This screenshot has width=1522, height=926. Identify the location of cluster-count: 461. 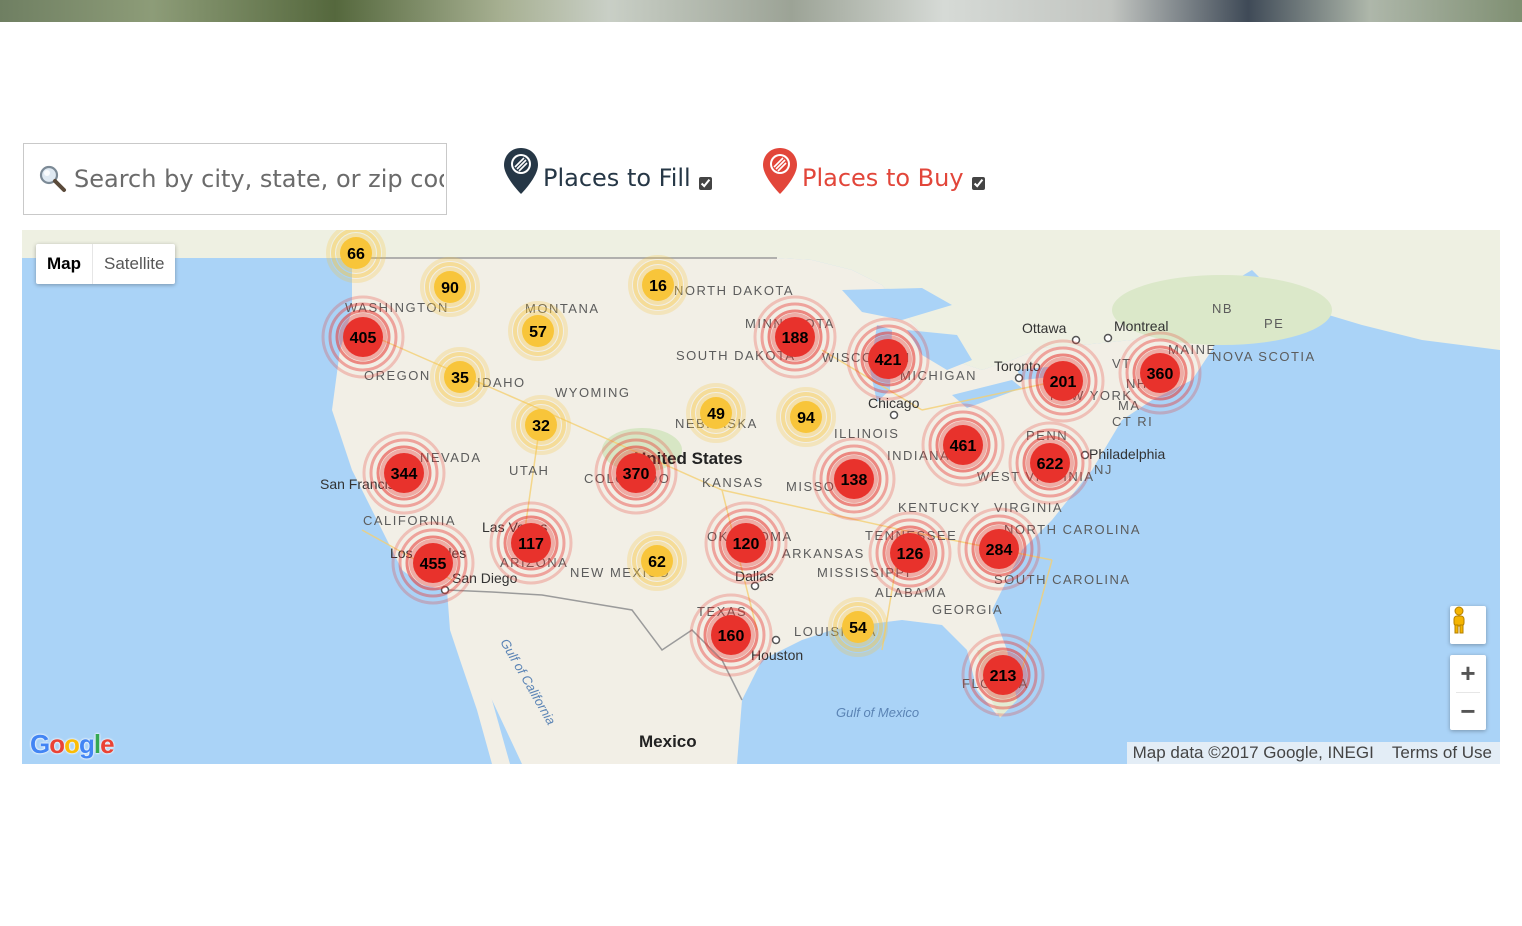
(963, 446).